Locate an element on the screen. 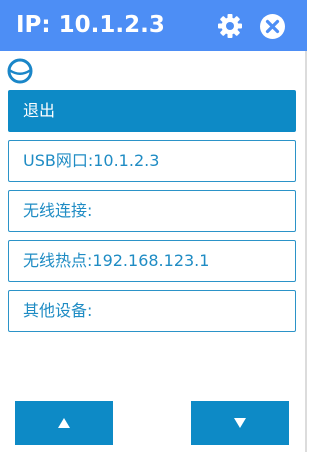 The image size is (320, 452). ring-logo-icon is located at coordinates (20, 71).